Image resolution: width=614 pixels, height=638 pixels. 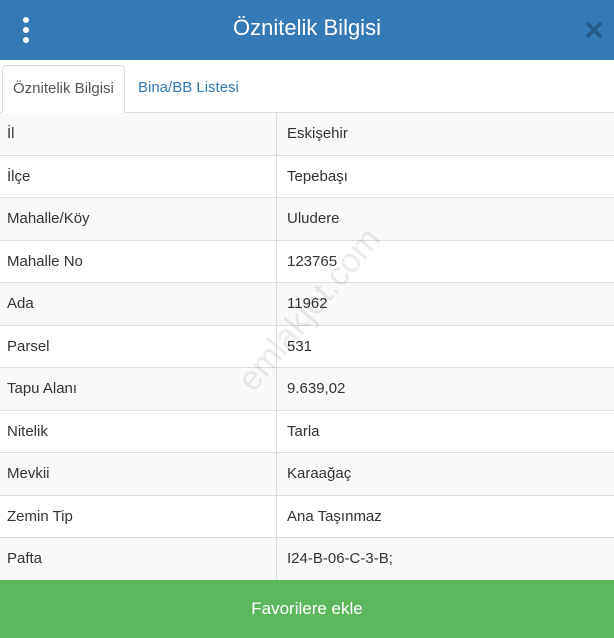 I want to click on table-row: Mahalle No 123765, so click(x=307, y=261).